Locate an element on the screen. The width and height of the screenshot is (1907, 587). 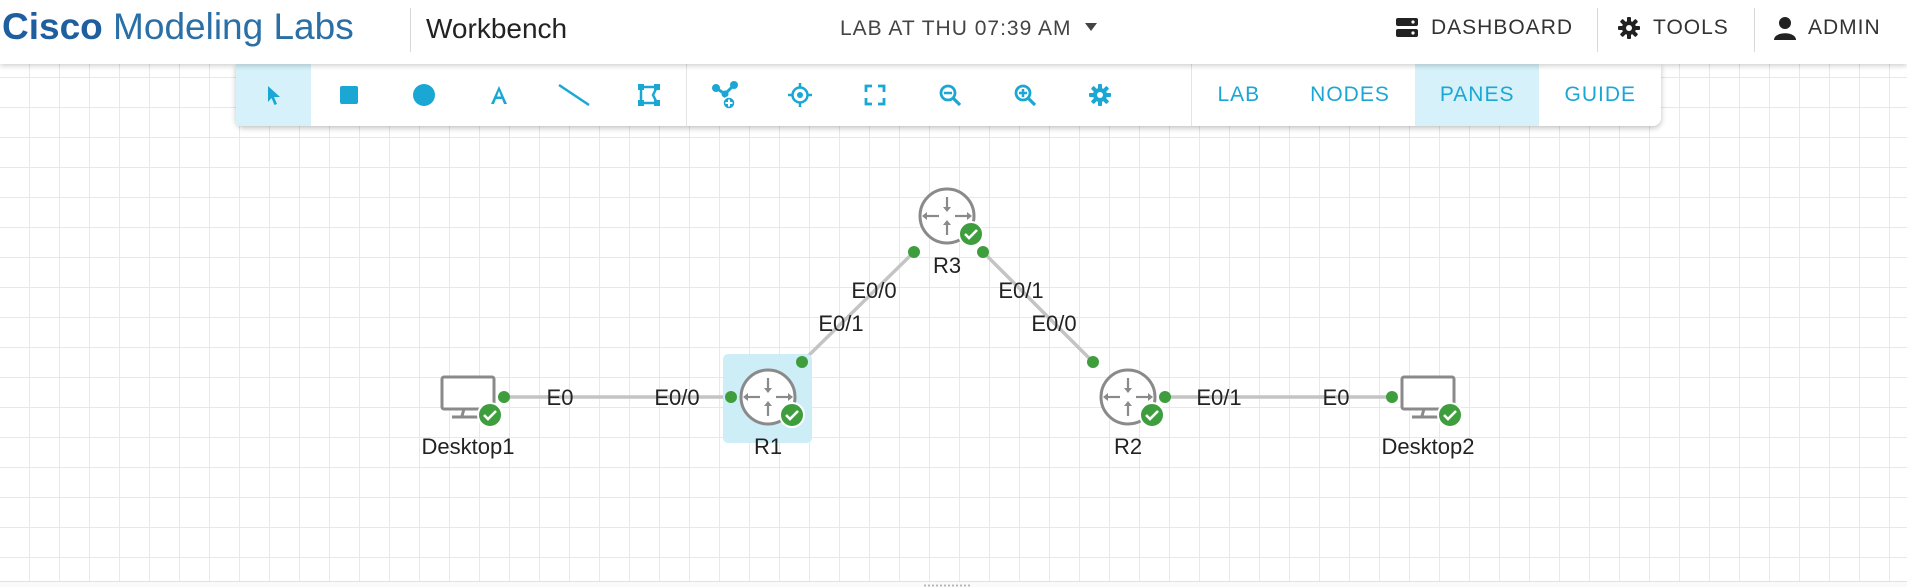
tools-button: TOOLS is located at coordinates (1673, 28).